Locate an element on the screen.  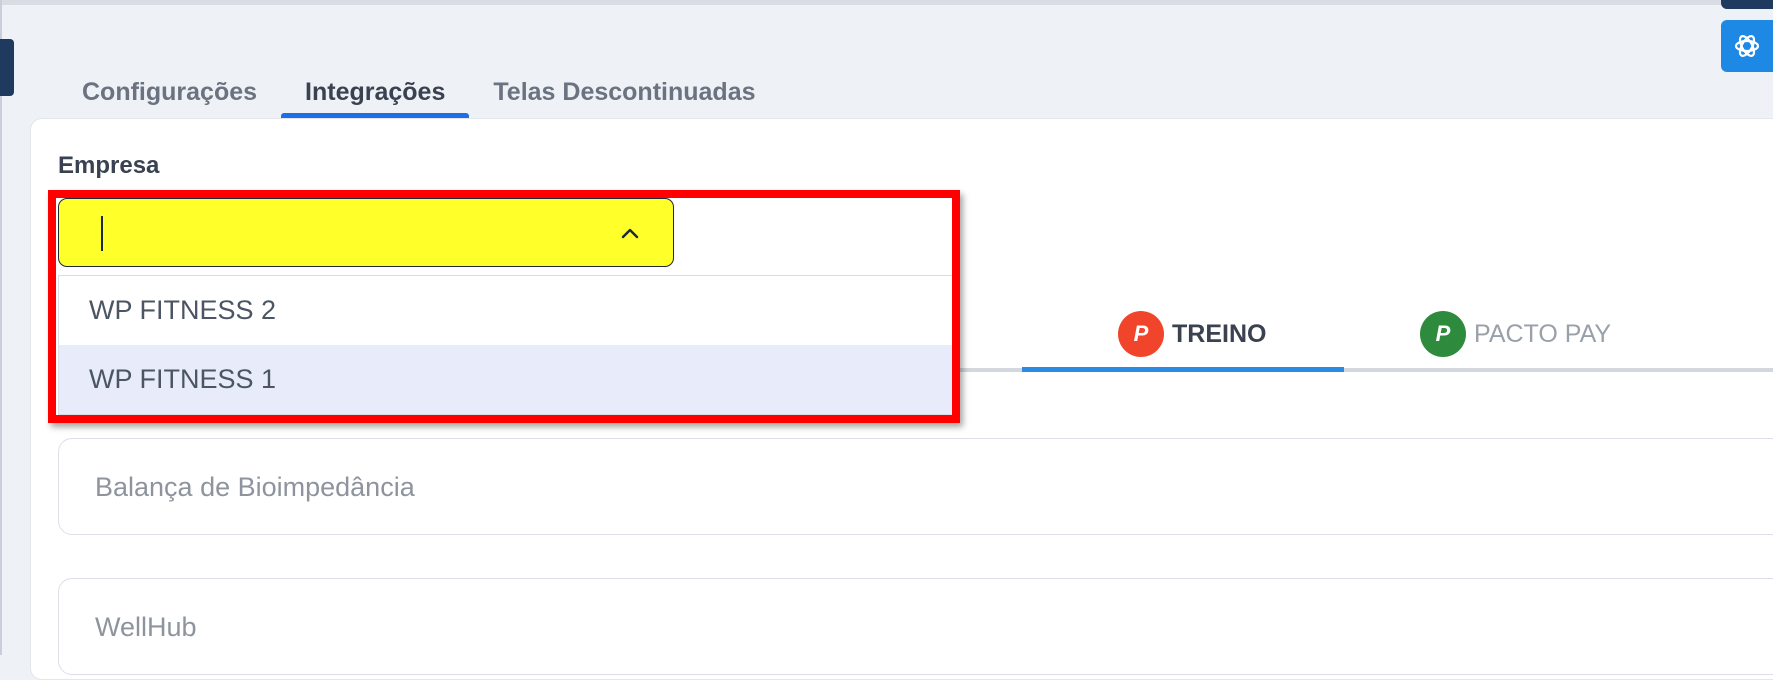
tab-integracoes: Integrações is located at coordinates (375, 92).